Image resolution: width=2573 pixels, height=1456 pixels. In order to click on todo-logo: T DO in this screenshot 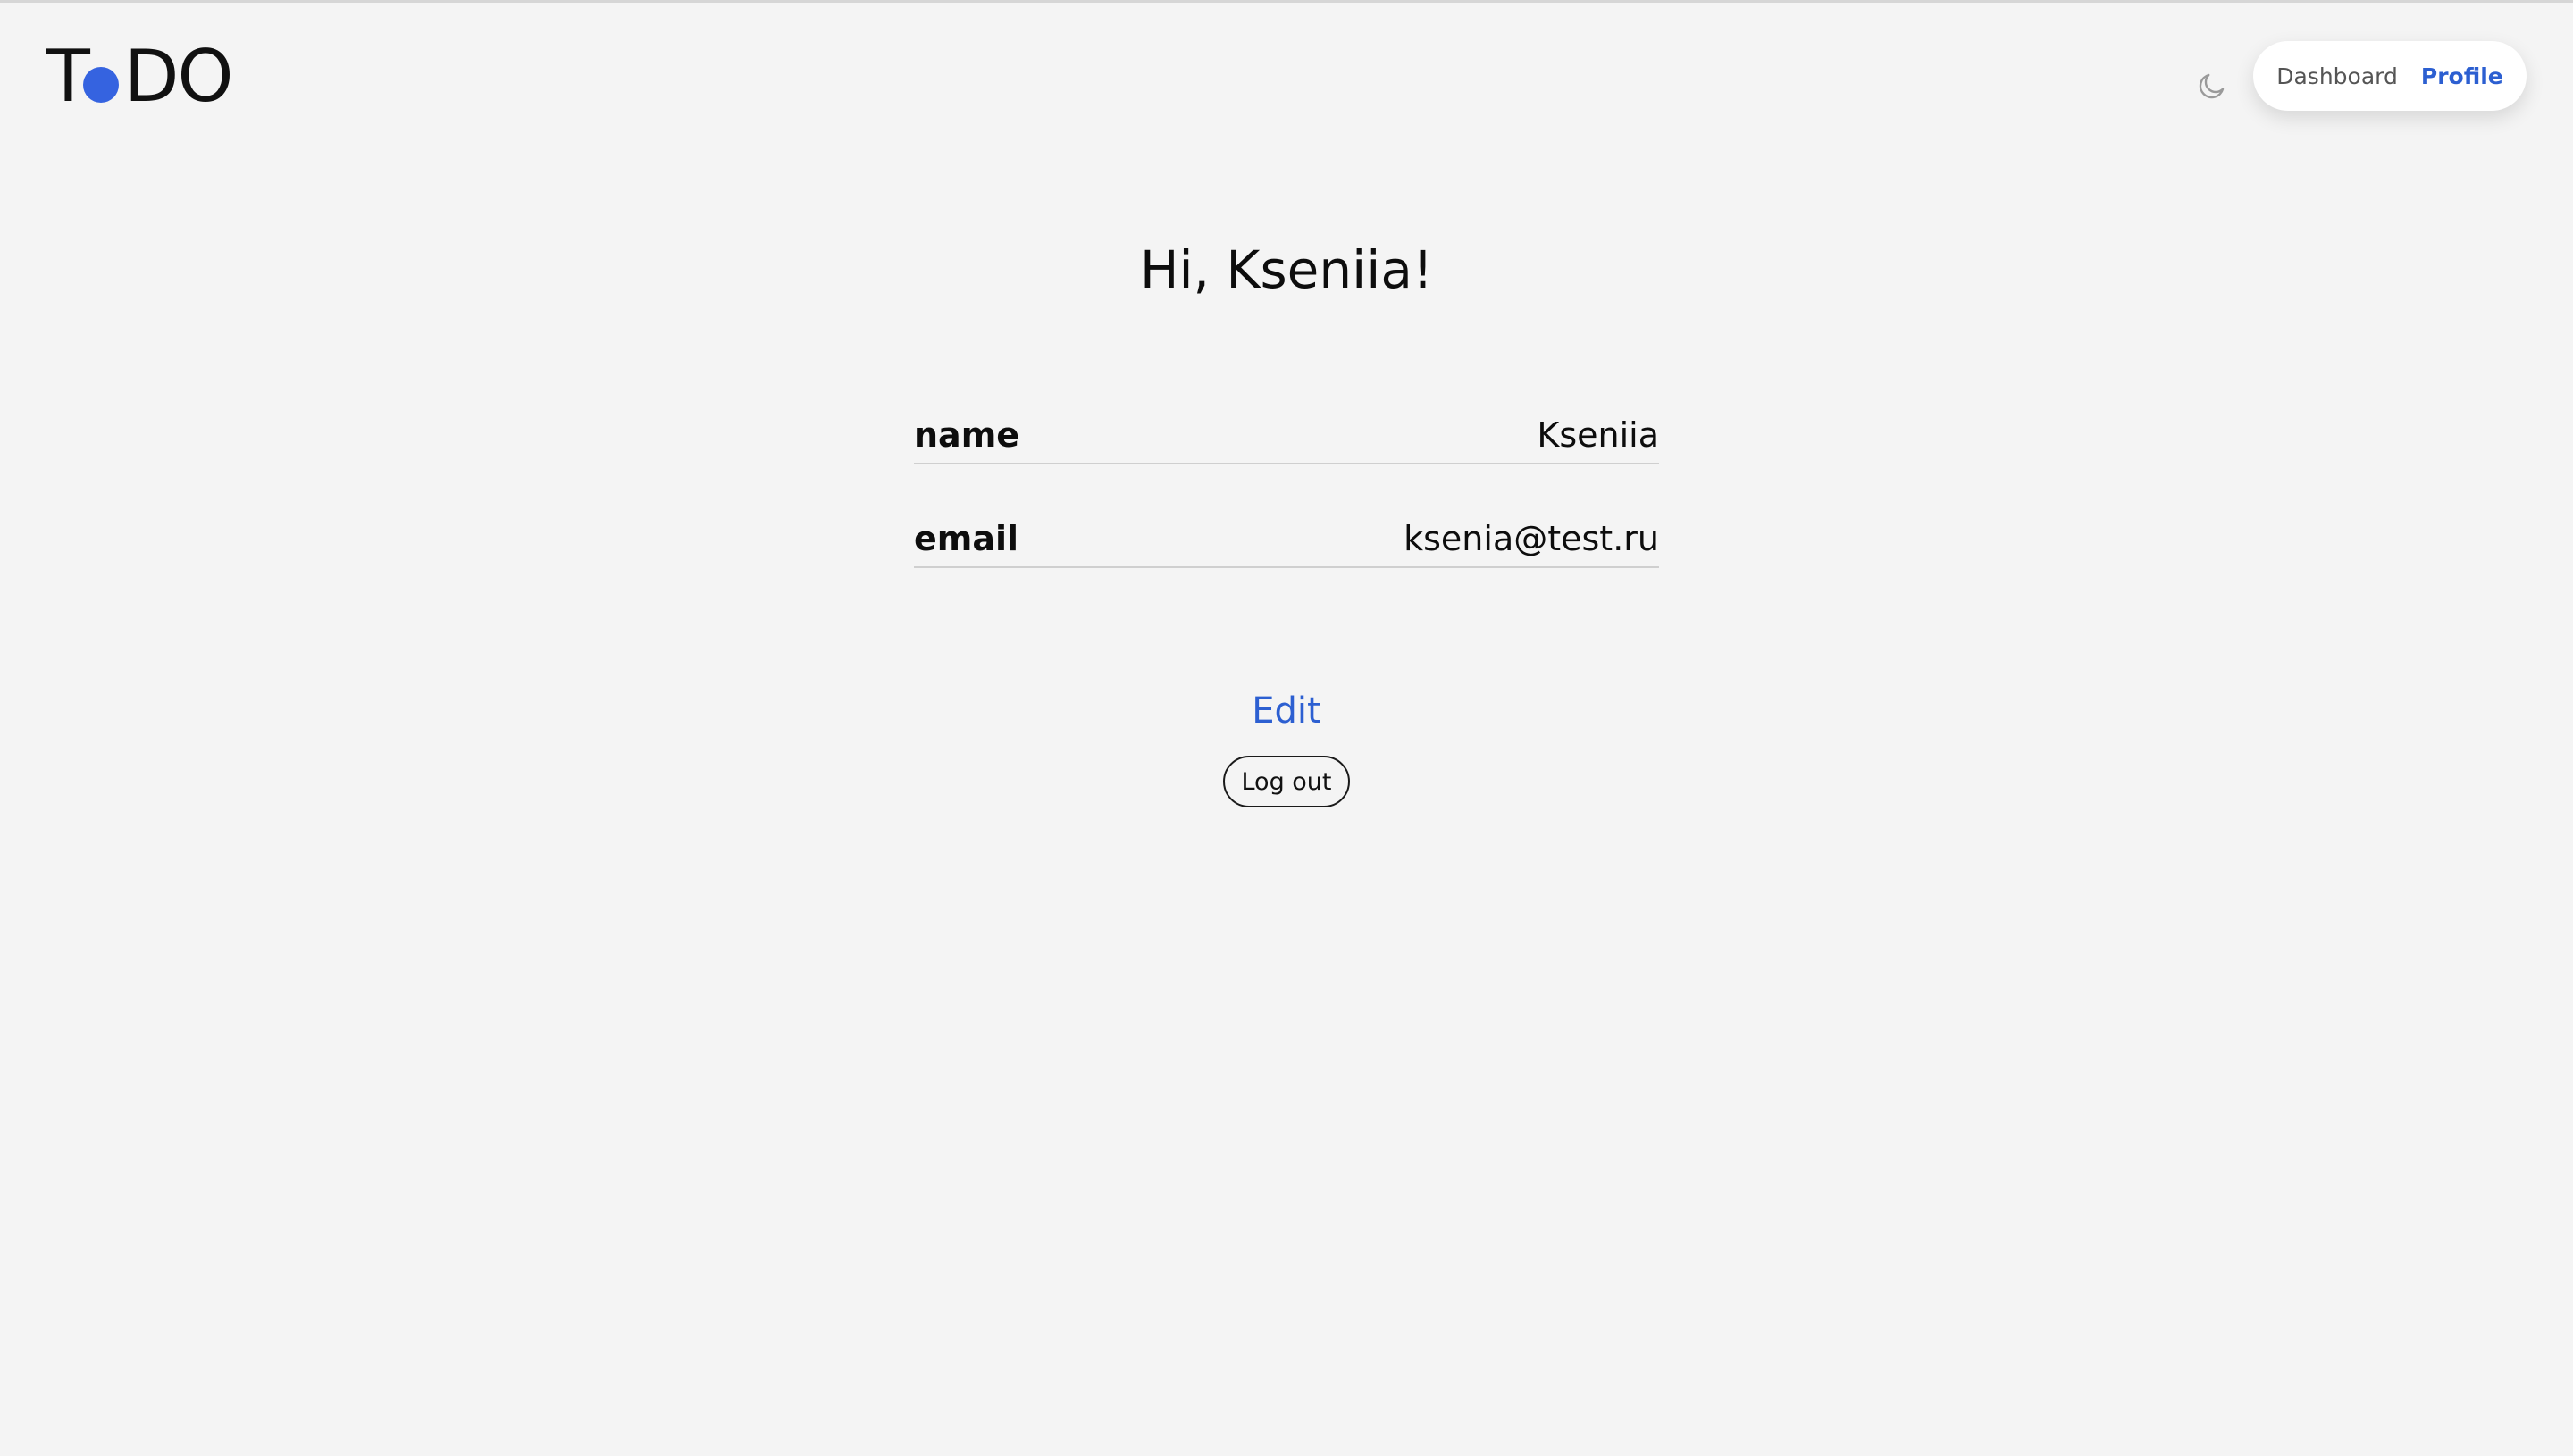, I will do `click(140, 76)`.